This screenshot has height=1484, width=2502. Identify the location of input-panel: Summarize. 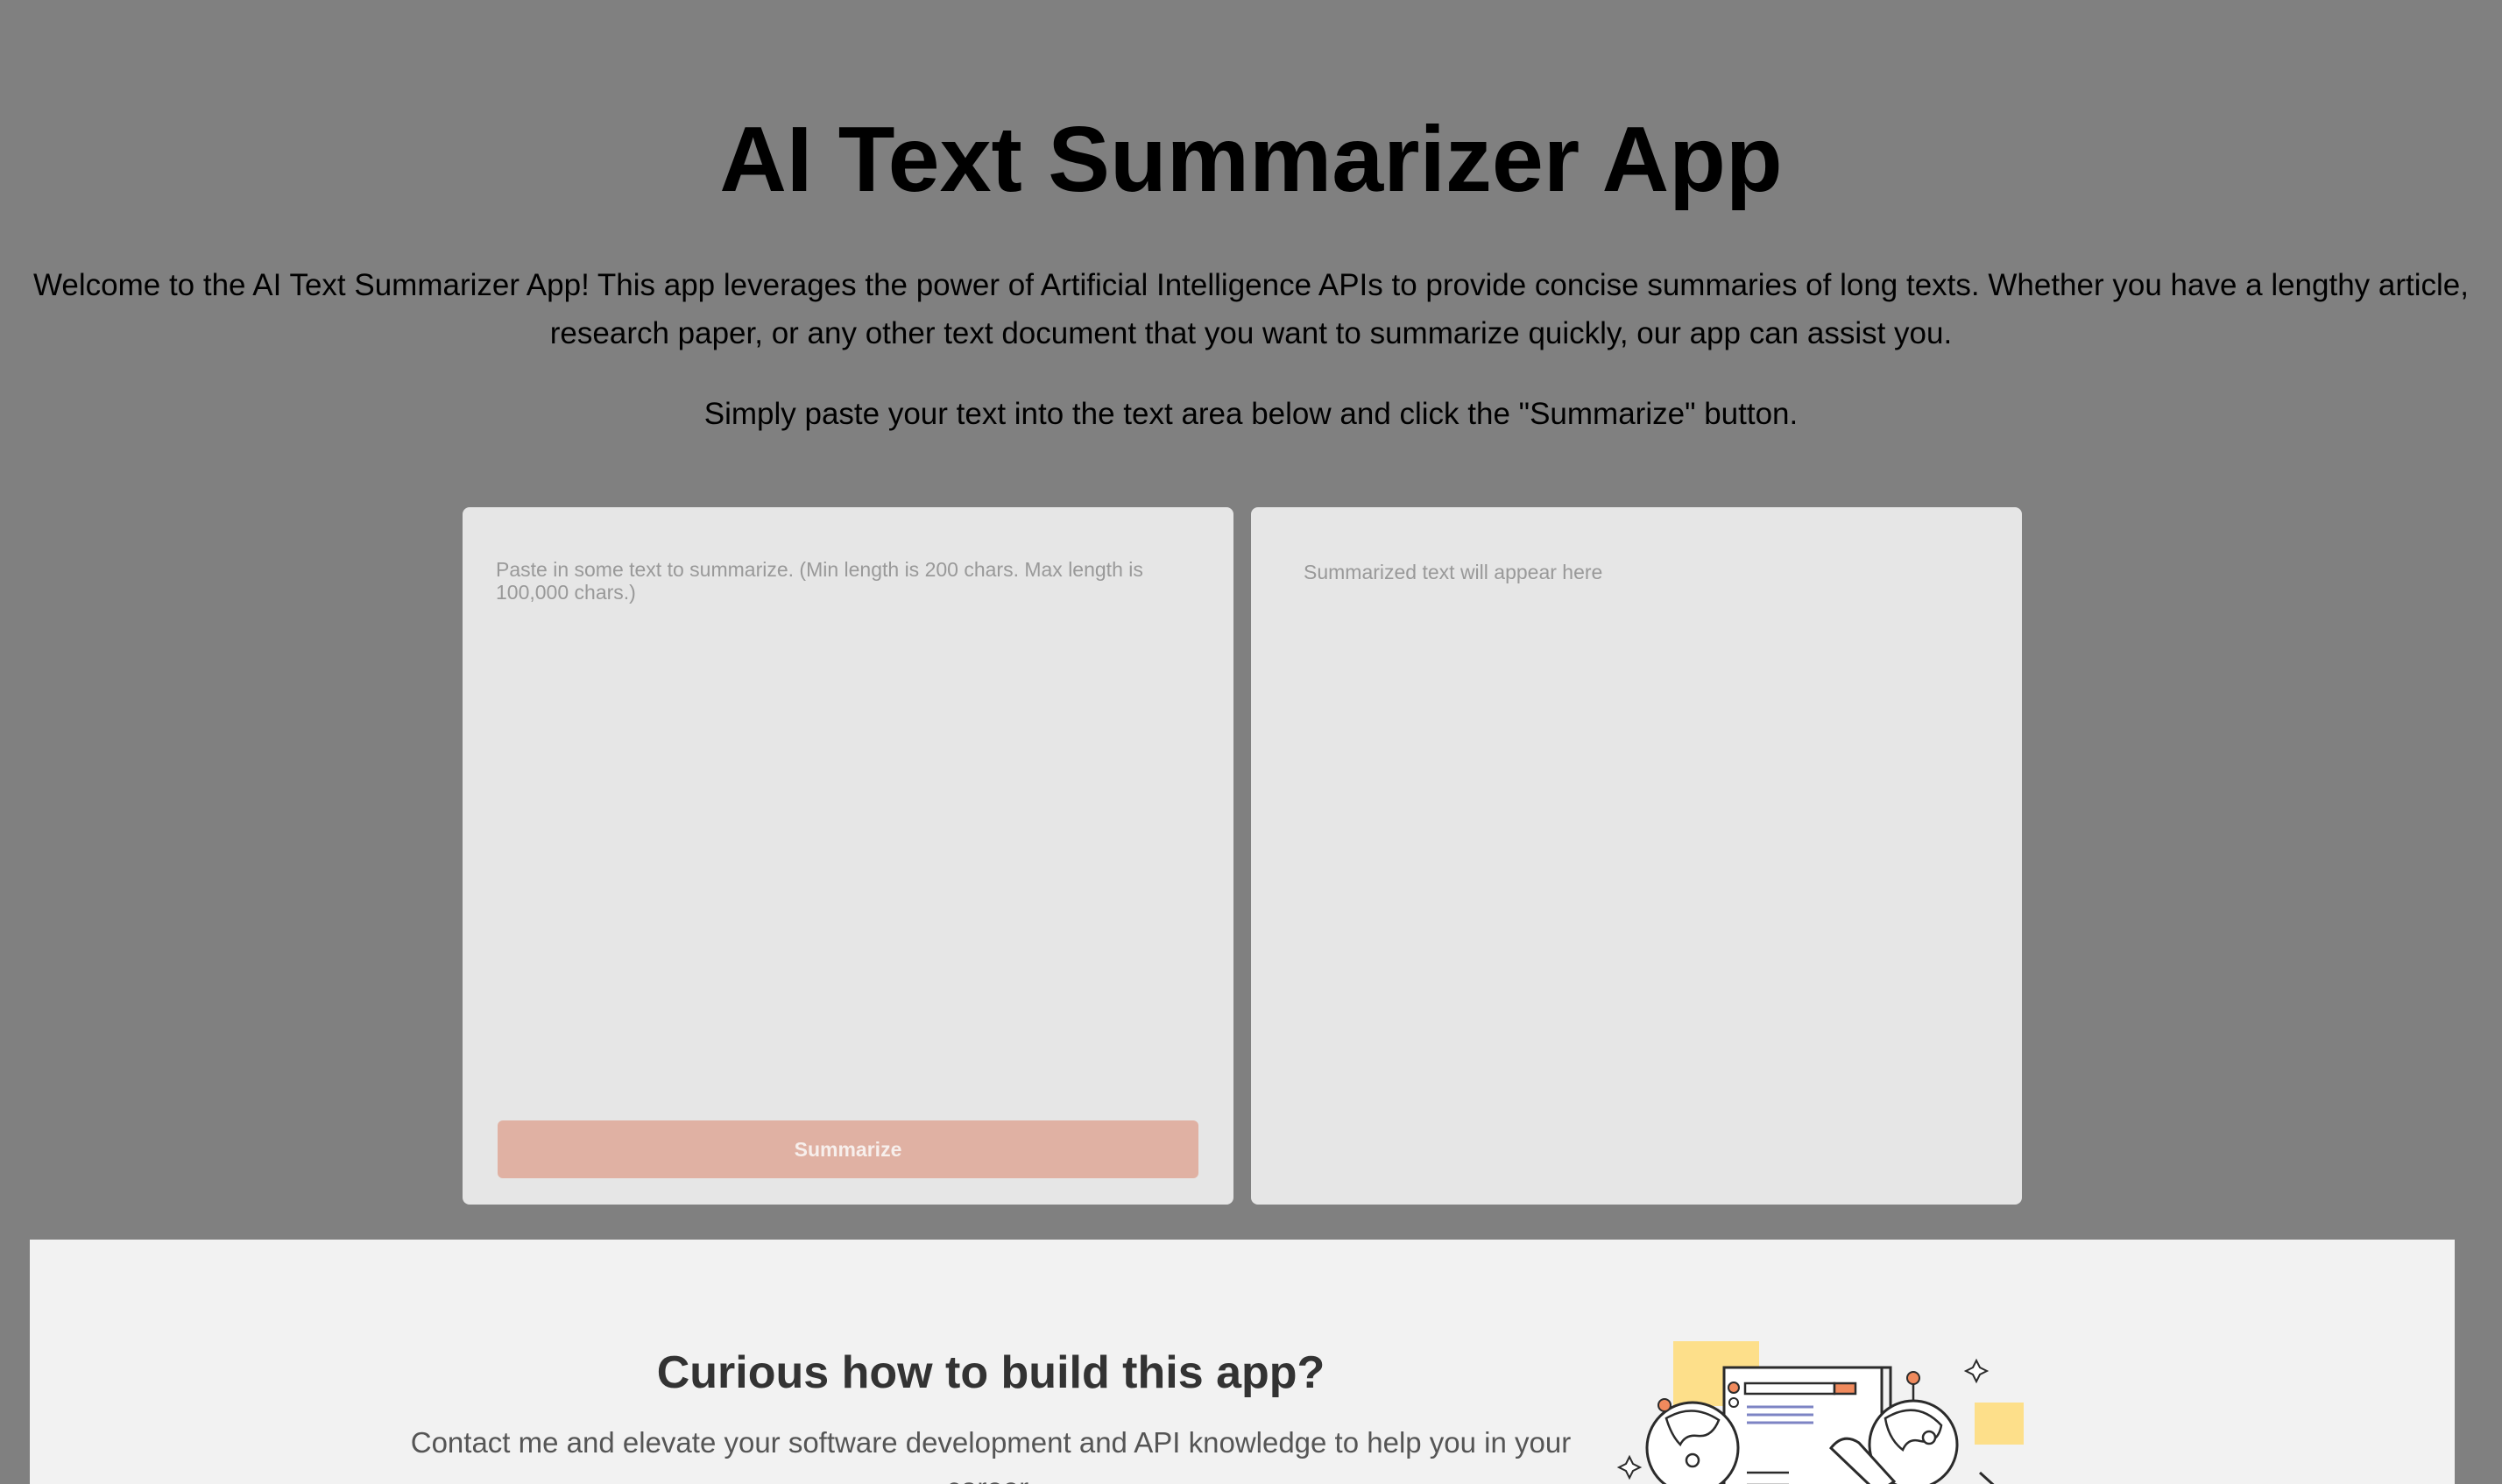
(848, 856).